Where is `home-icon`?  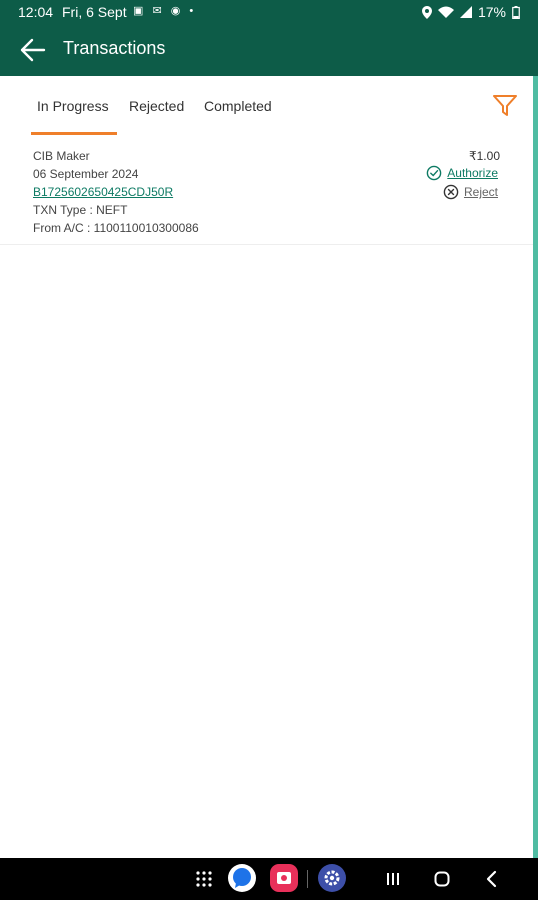
home-icon is located at coordinates (442, 879).